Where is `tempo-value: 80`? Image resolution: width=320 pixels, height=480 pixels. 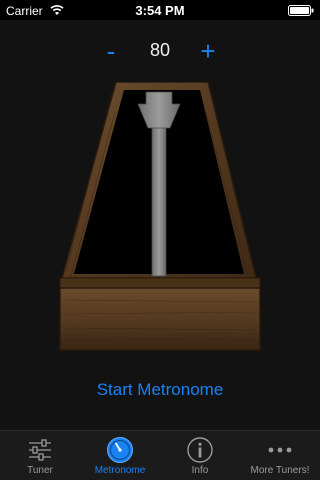
tempo-value: 80 is located at coordinates (160, 50).